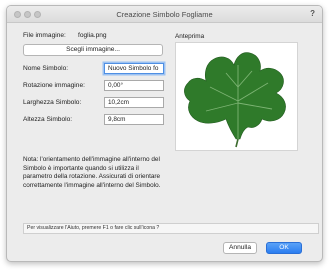  Describe the element at coordinates (92, 35) in the screenshot. I see `file-name: foglia.png` at that location.